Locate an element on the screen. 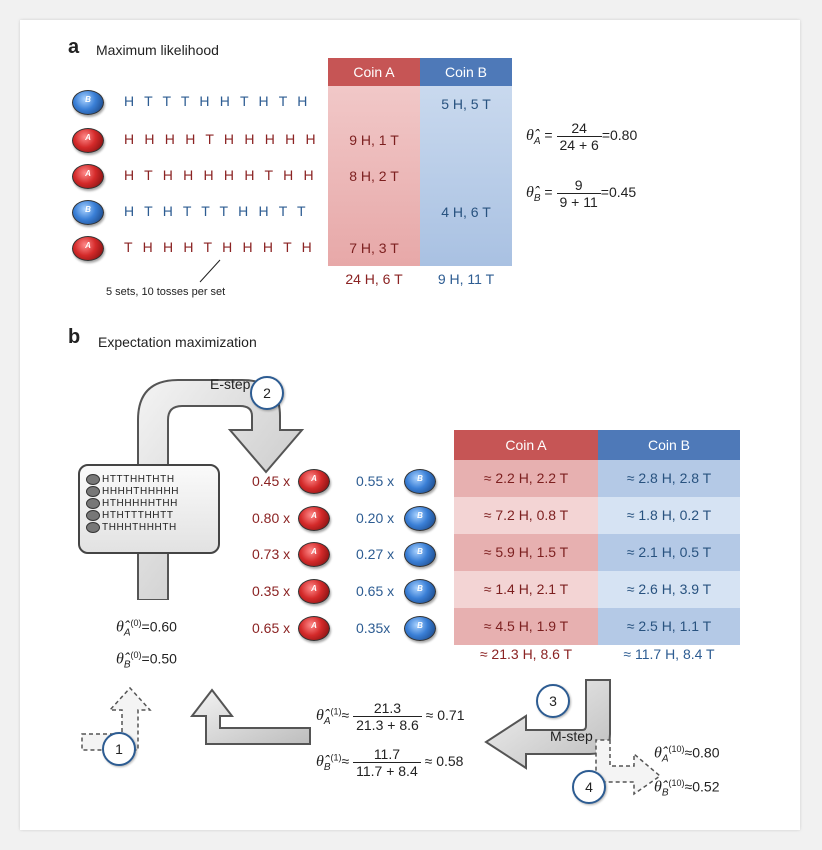 This screenshot has height=850, width=822. table-cell: 8 H, 2 T is located at coordinates (374, 176).